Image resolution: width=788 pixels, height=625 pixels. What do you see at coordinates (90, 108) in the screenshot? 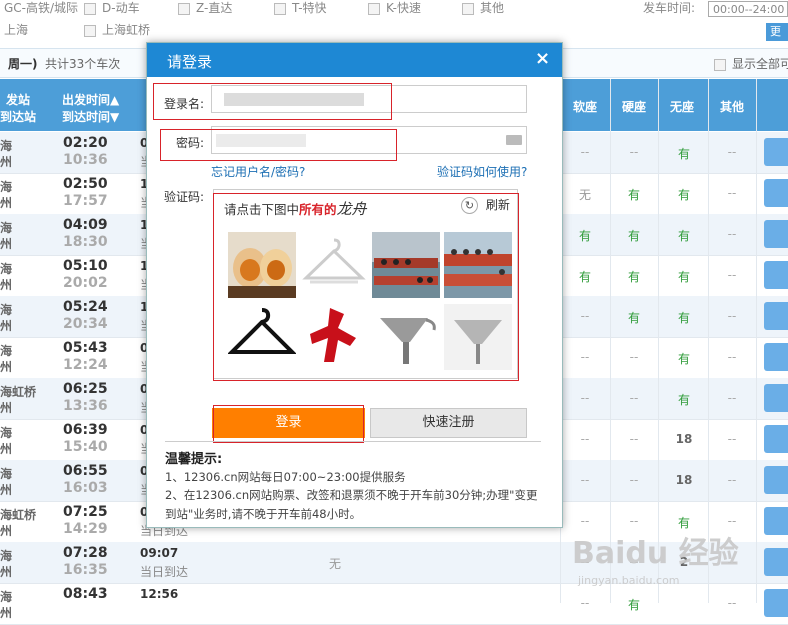
I see `col-time: 出发时间▲ 到达时间▼` at bounding box center [90, 108].